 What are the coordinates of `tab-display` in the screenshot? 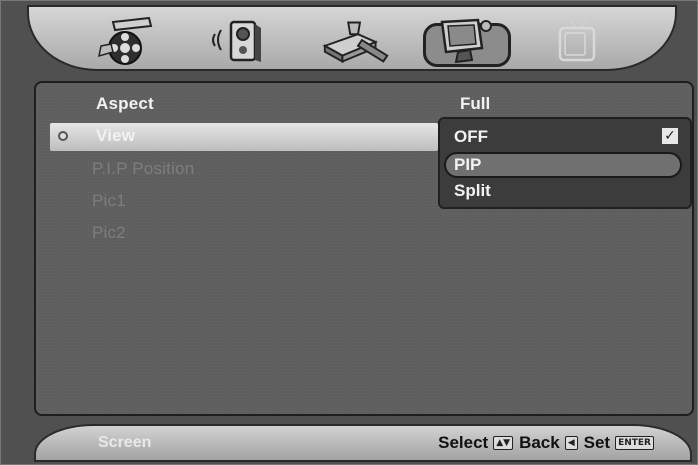 It's located at (467, 41).